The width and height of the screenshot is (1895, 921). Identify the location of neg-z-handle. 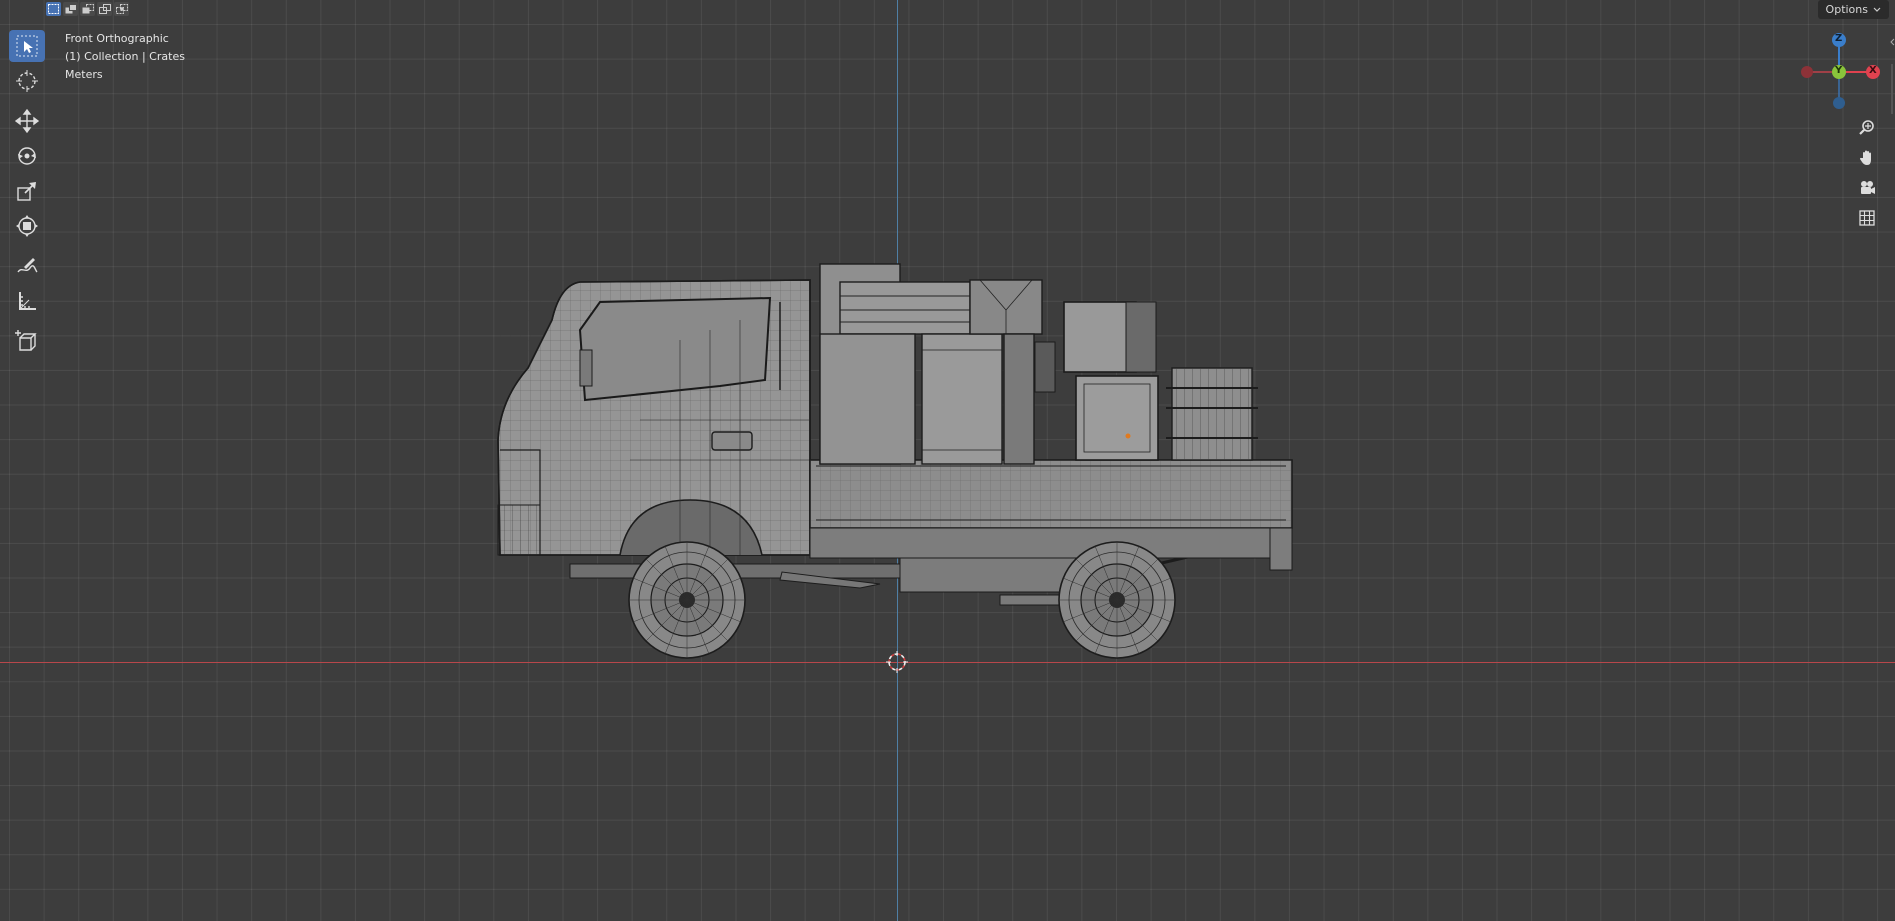
(1839, 103).